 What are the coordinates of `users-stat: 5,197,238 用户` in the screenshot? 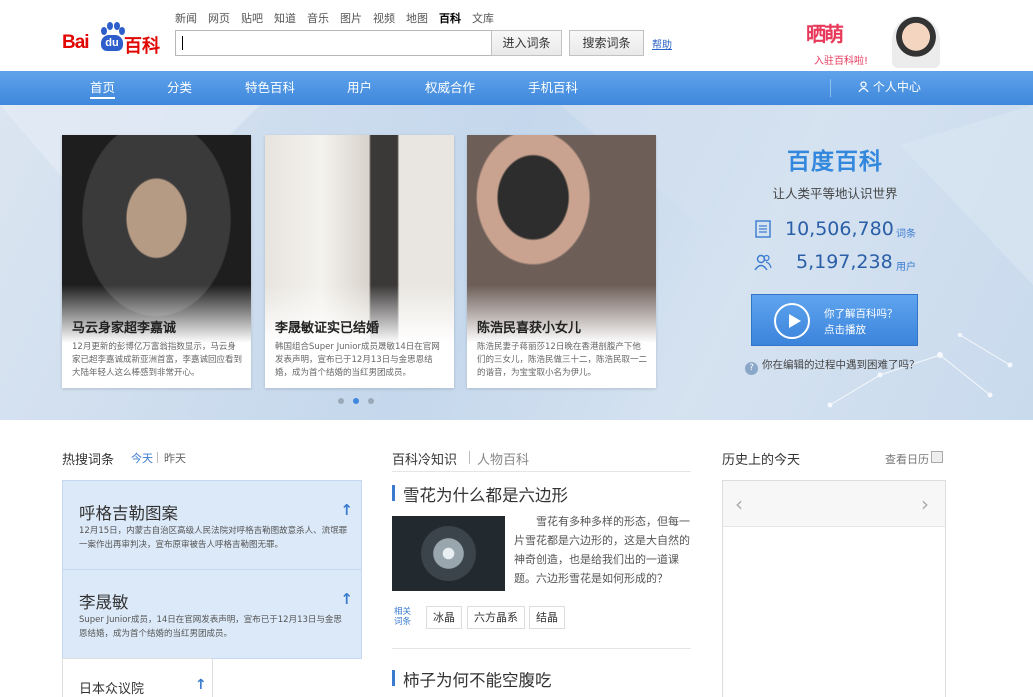 It's located at (839, 263).